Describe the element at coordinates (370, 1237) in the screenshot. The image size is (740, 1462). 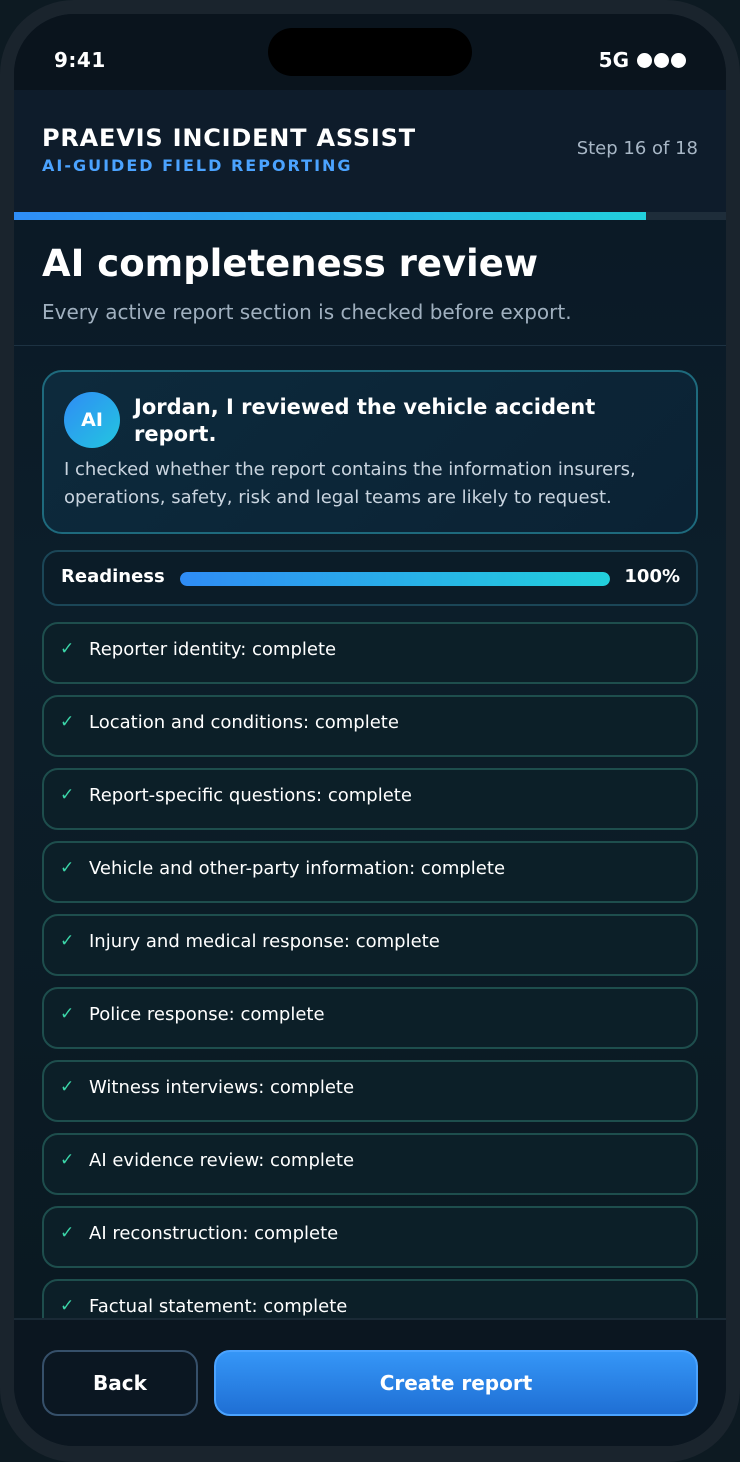
I see `check-item: ✓ AI reconstruction: complete` at that location.